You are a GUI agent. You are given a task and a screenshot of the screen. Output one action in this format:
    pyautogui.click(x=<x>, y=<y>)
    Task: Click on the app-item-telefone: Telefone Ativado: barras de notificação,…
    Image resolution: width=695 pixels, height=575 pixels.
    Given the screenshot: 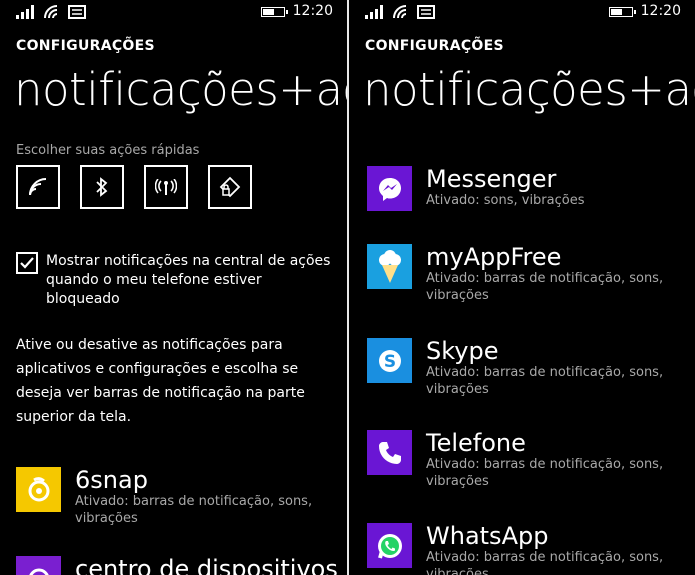 What is the action you would take?
    pyautogui.click(x=516, y=460)
    